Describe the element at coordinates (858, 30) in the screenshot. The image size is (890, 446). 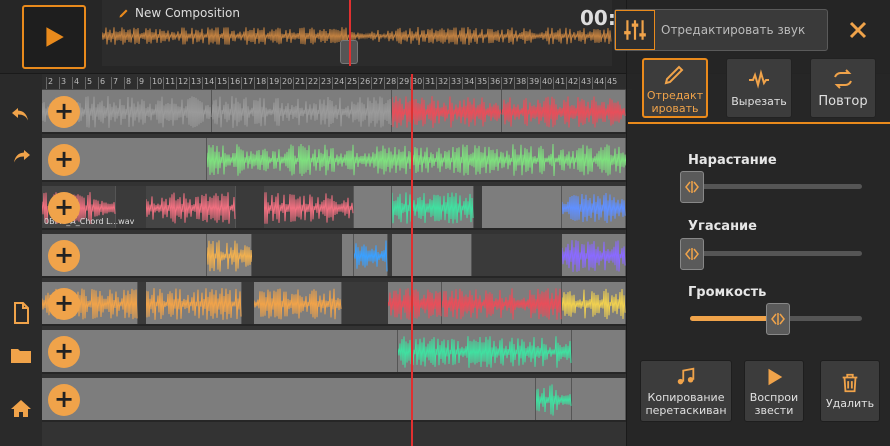
I see `close-button` at that location.